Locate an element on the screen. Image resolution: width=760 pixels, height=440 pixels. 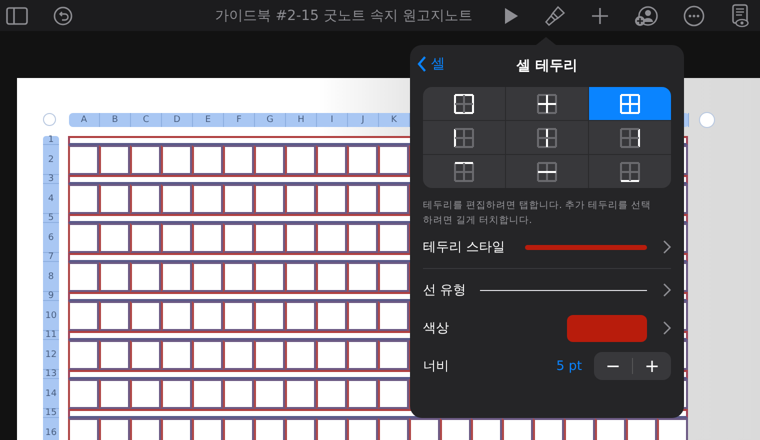
play-icon is located at coordinates (511, 15).